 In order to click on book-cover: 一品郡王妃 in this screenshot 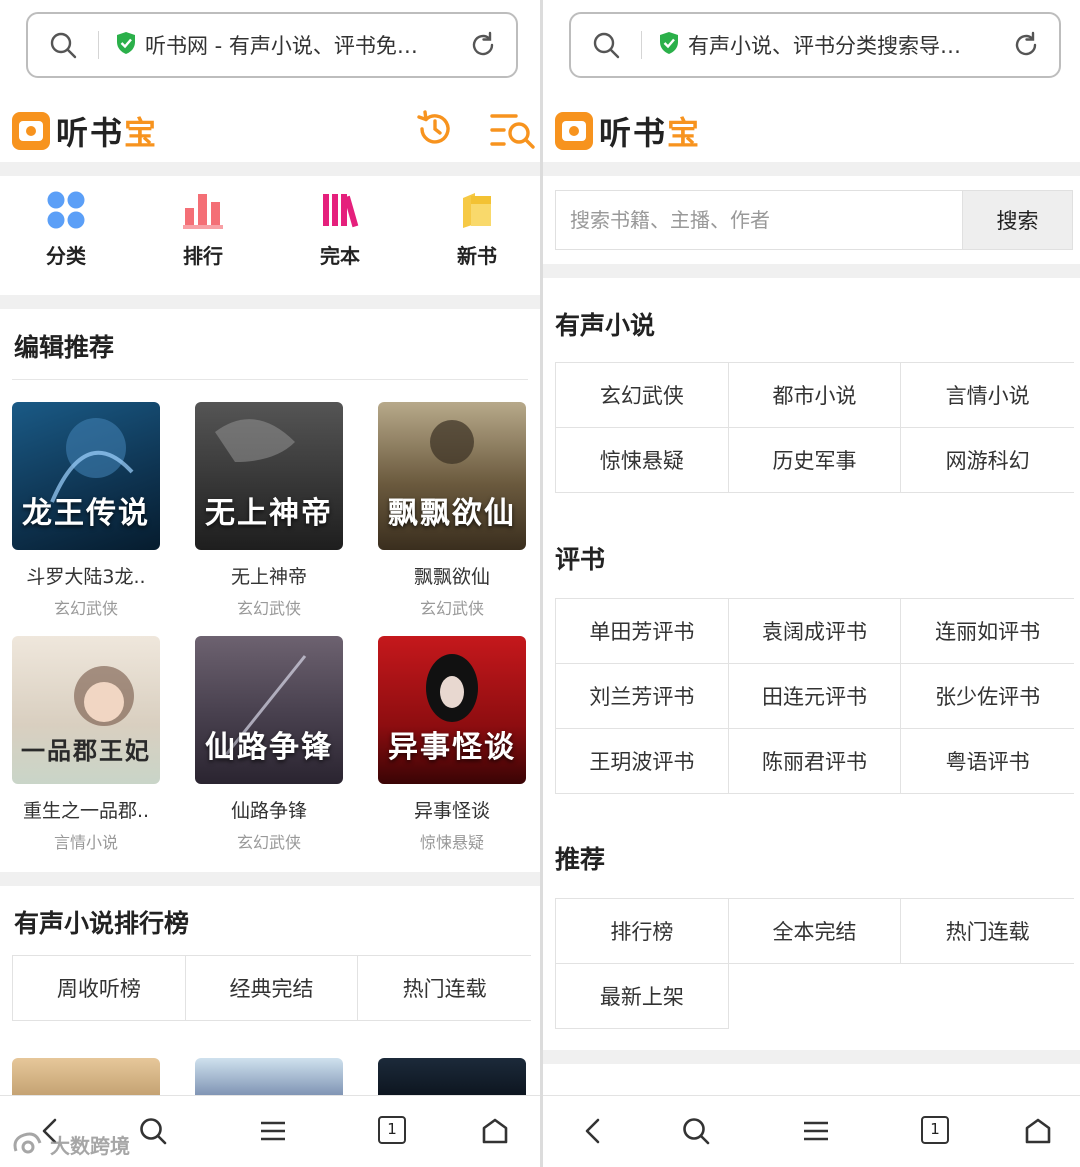, I will do `click(86, 710)`.